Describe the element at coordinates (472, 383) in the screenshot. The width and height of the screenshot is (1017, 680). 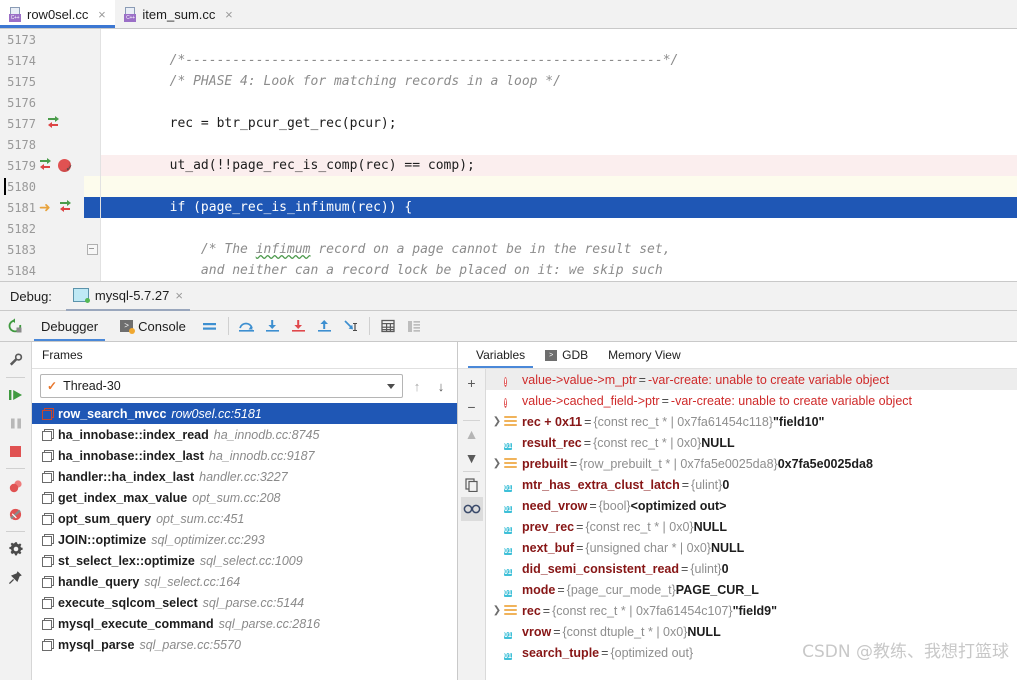
I see `add-watch-icon: +` at that location.